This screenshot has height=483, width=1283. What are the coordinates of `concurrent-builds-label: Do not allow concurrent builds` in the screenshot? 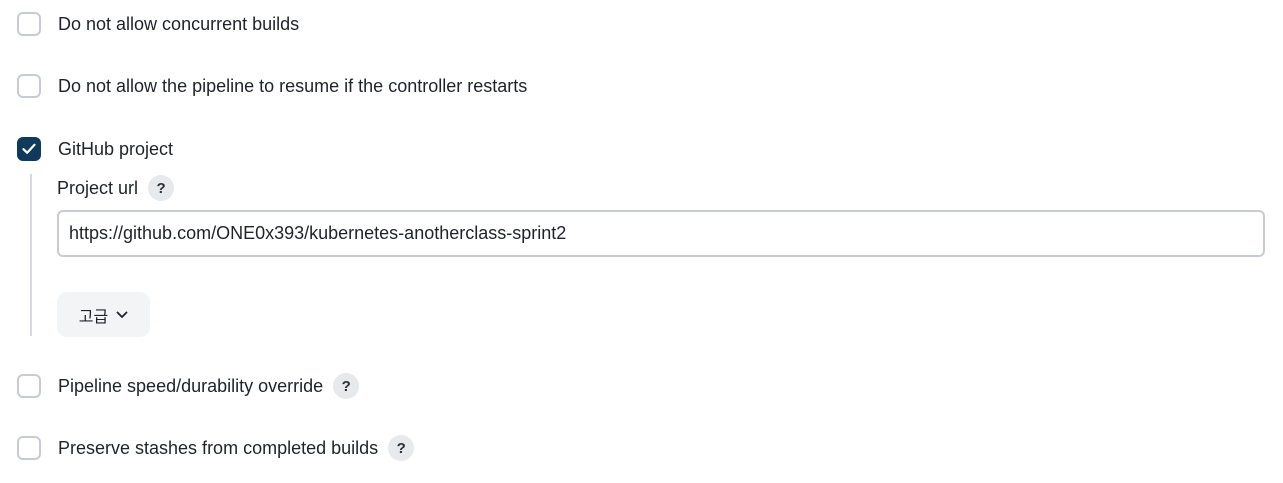 It's located at (179, 24).